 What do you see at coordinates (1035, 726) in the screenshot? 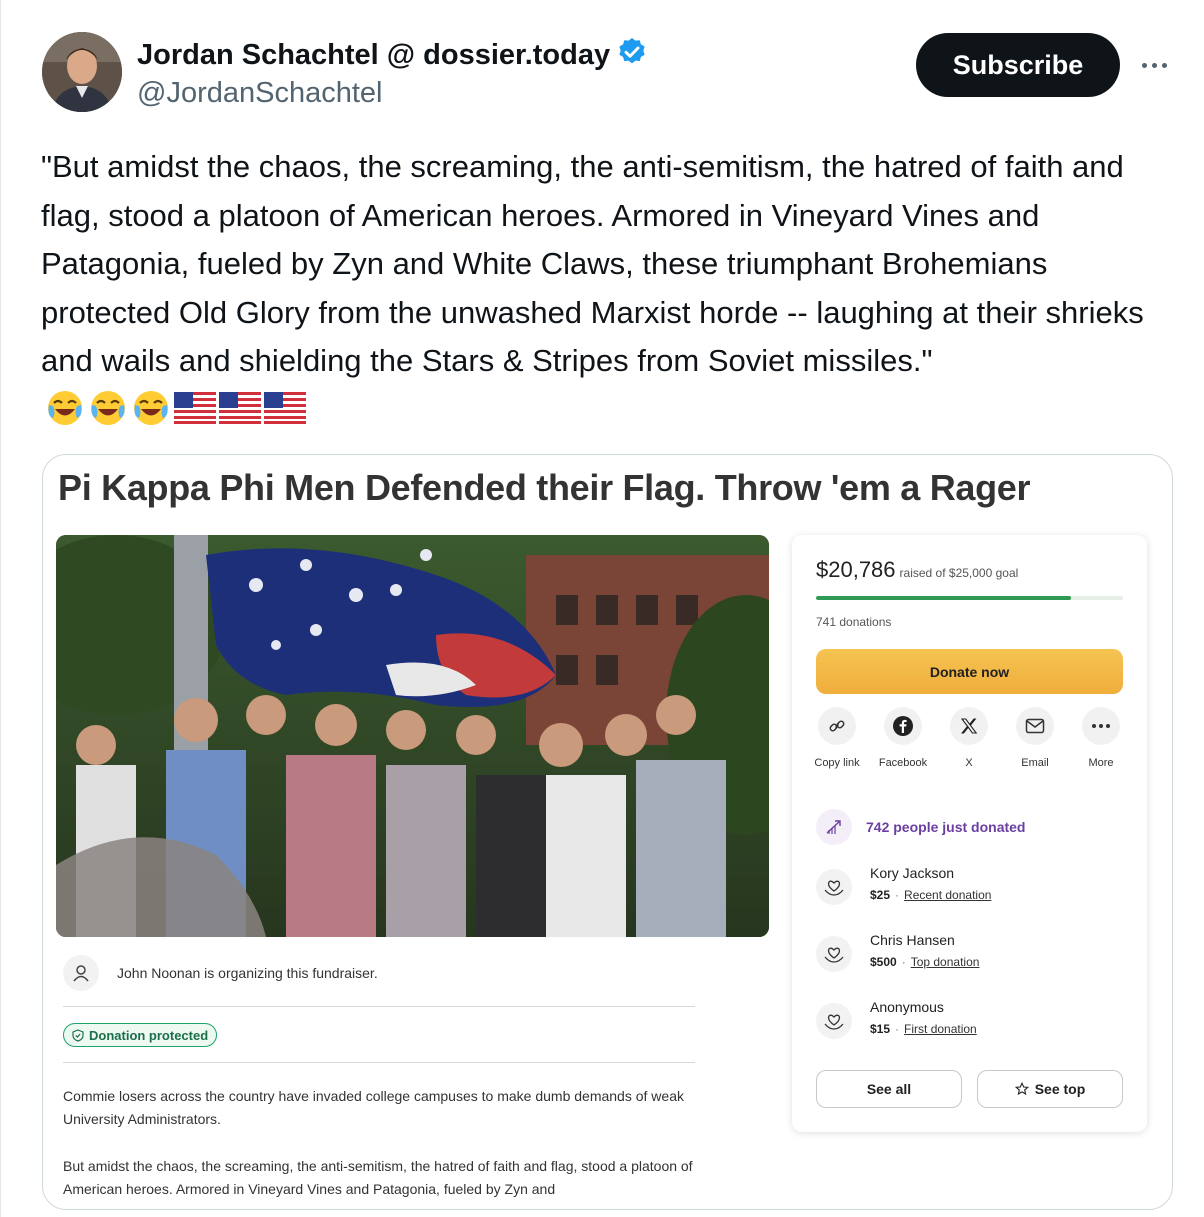
I see `email-icon` at bounding box center [1035, 726].